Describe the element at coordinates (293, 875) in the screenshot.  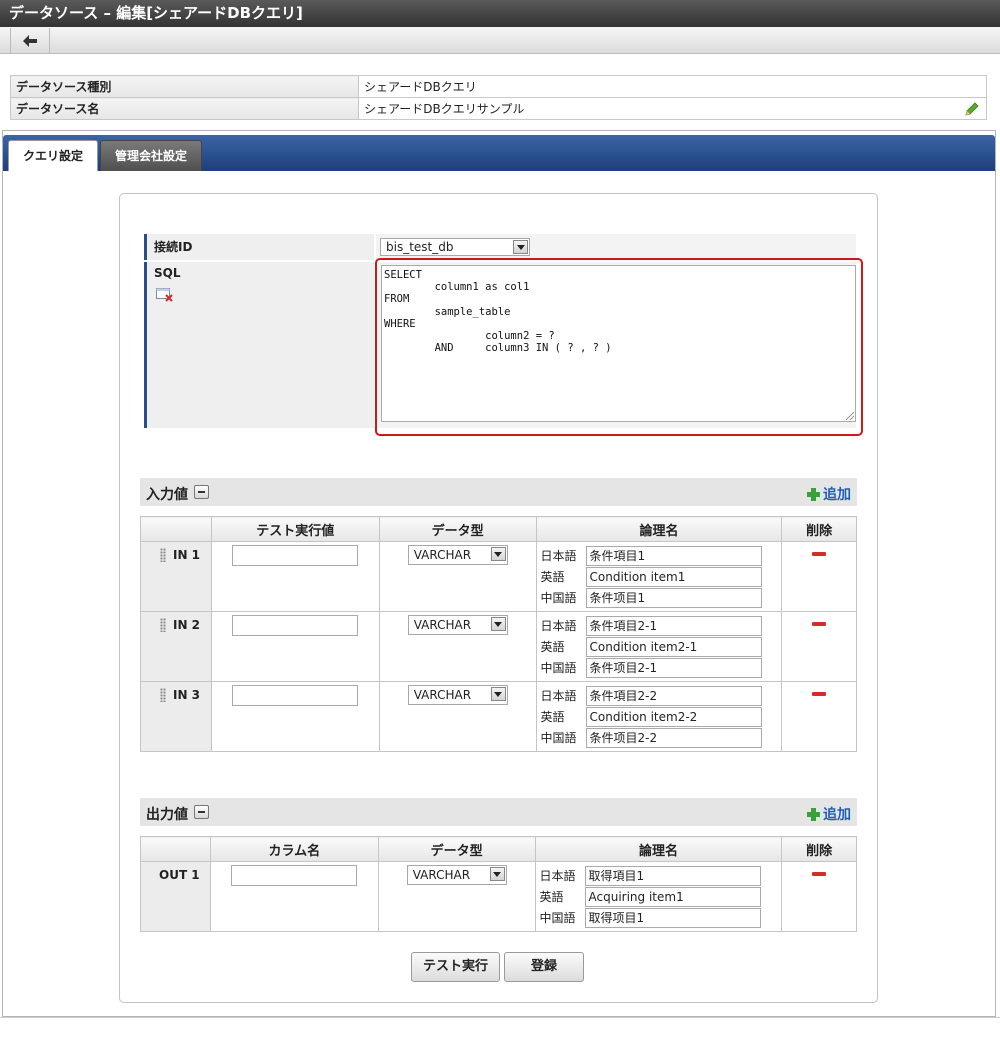
I see `column-name-input` at that location.